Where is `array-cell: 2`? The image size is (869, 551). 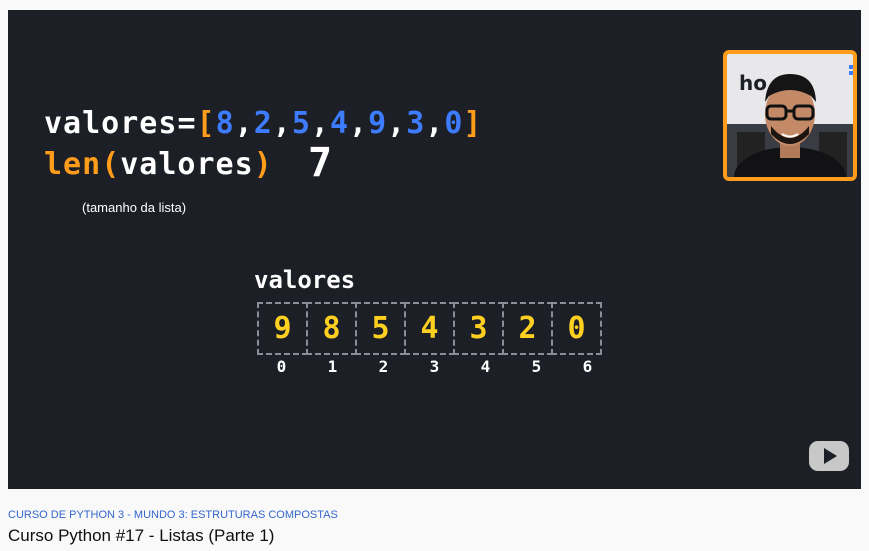 array-cell: 2 is located at coordinates (527, 328).